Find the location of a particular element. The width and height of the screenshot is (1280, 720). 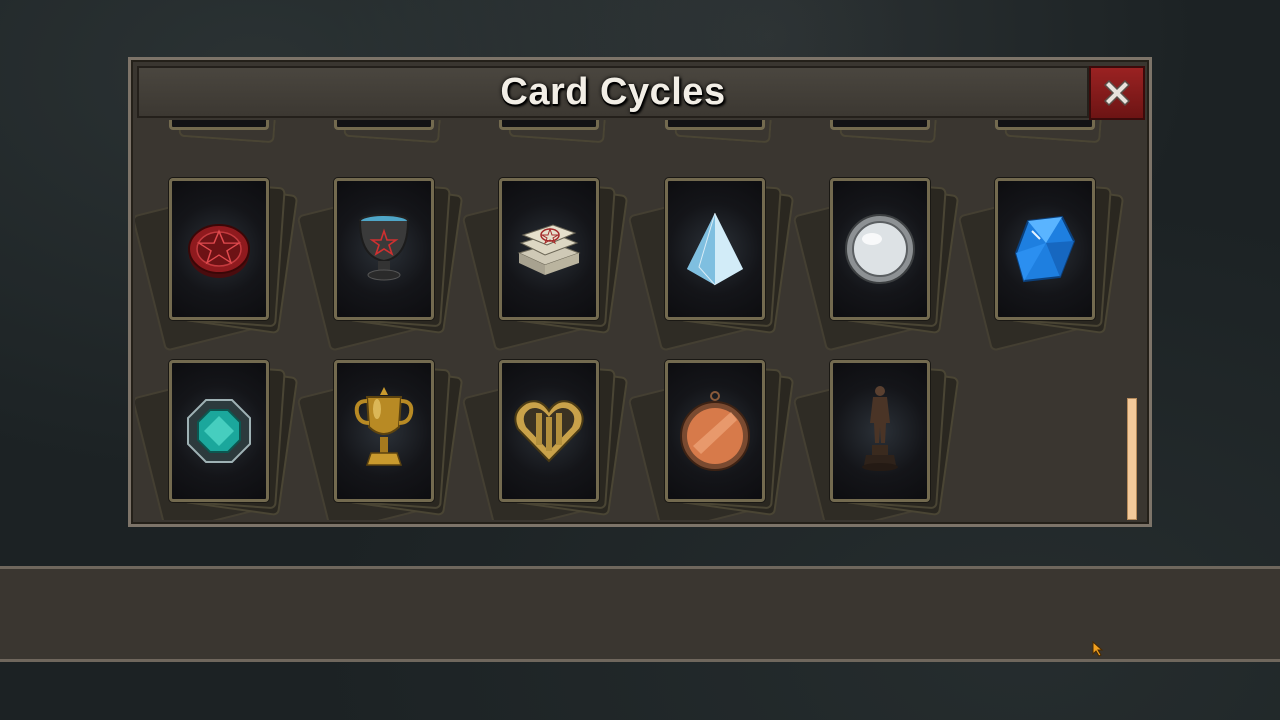

card-stack-silver-mirror is located at coordinates (876, 265).